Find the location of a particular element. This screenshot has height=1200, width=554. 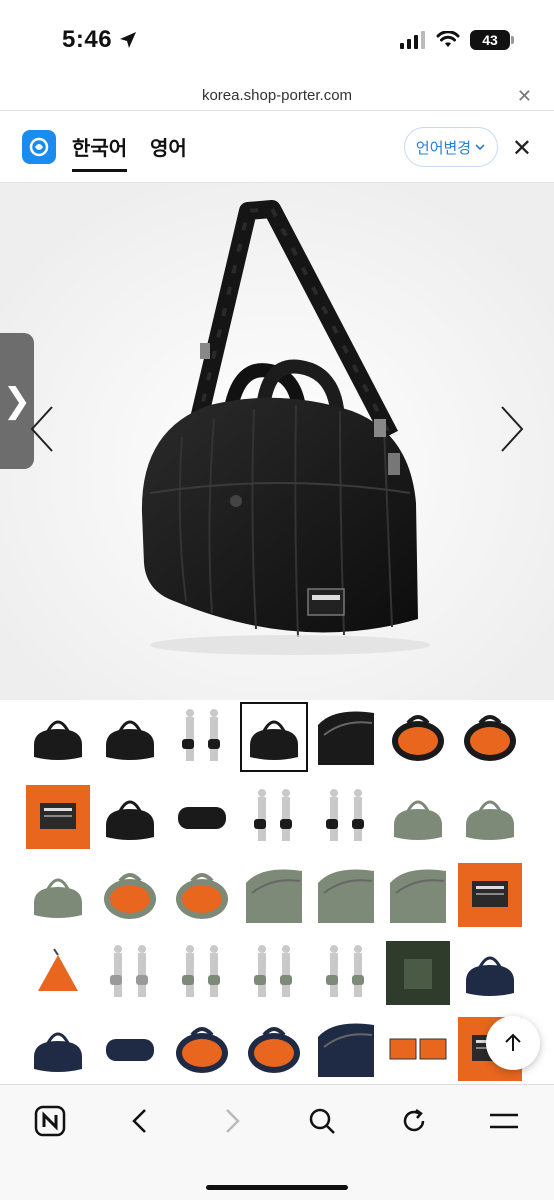

side-panel-tab: ❯ is located at coordinates (17, 401).